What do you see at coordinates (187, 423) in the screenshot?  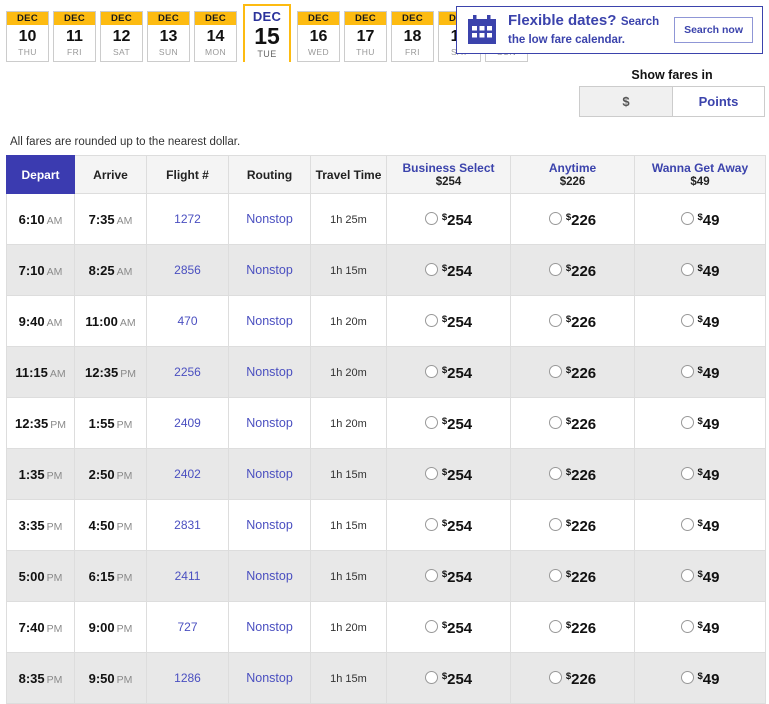 I see `flight-number-link: 2409` at bounding box center [187, 423].